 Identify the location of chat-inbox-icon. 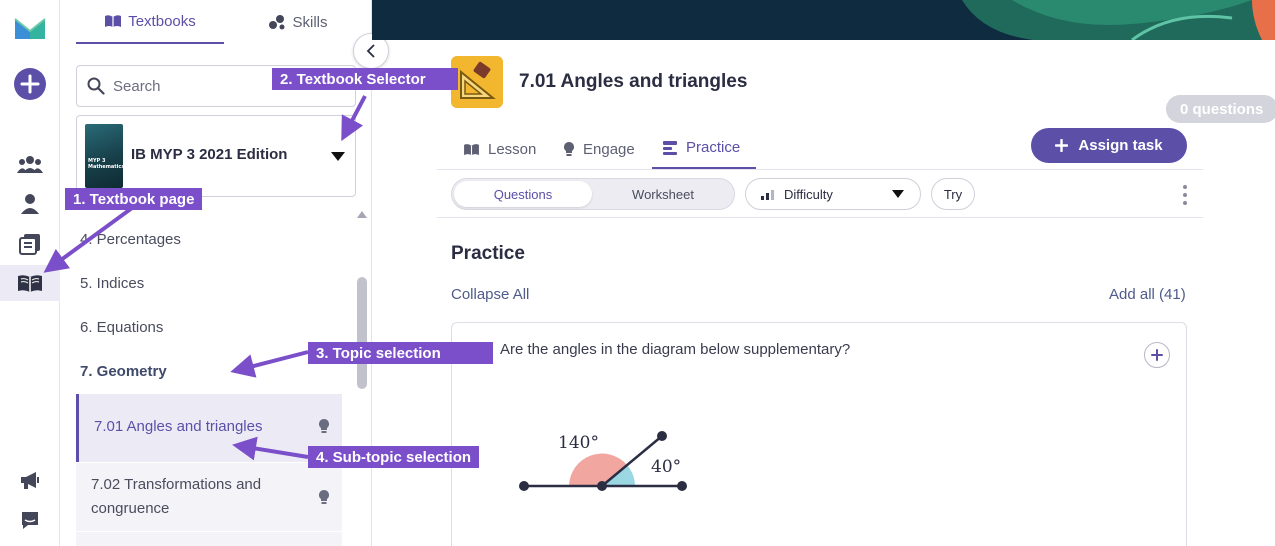
(30, 520).